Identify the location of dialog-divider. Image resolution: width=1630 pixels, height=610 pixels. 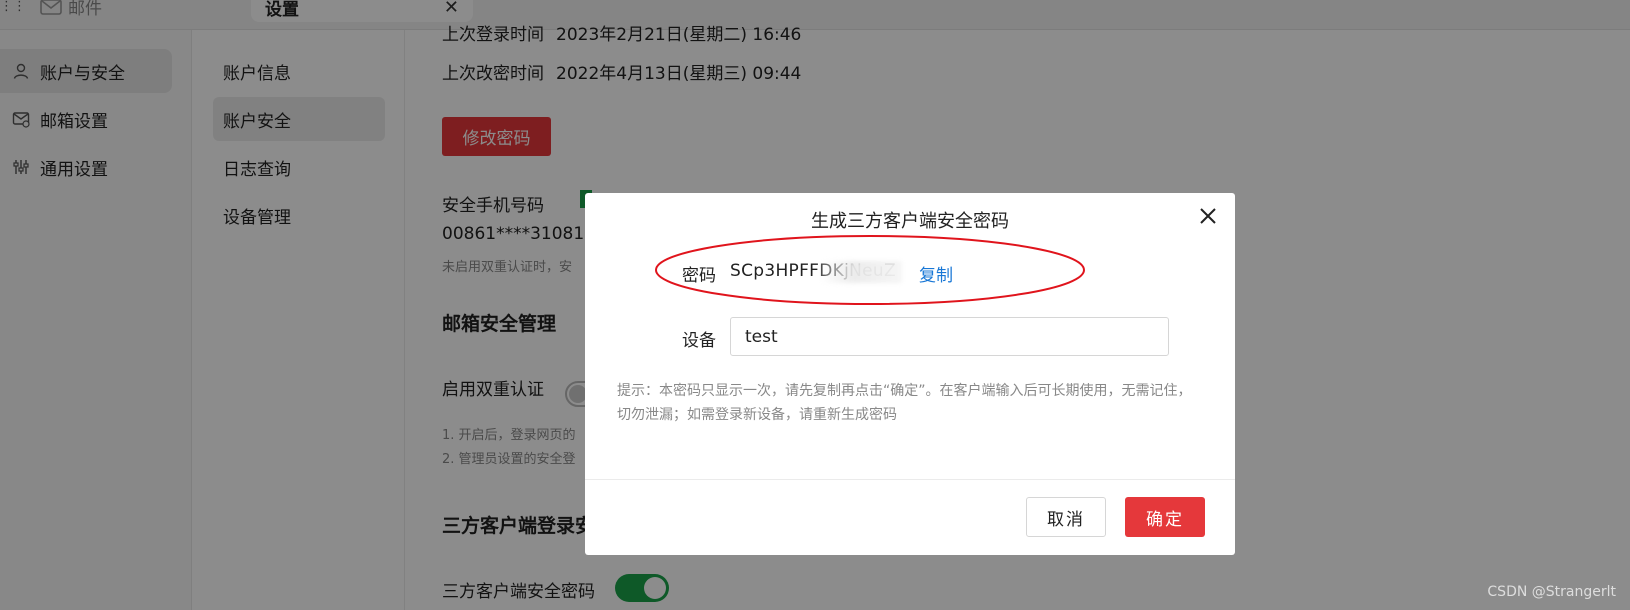
(910, 479).